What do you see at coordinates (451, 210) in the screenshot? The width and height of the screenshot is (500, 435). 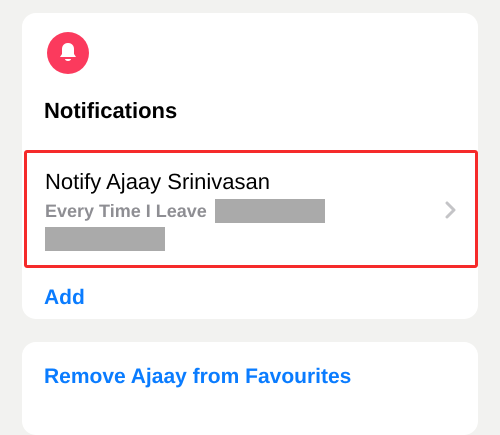 I see `chevron-right-icon` at bounding box center [451, 210].